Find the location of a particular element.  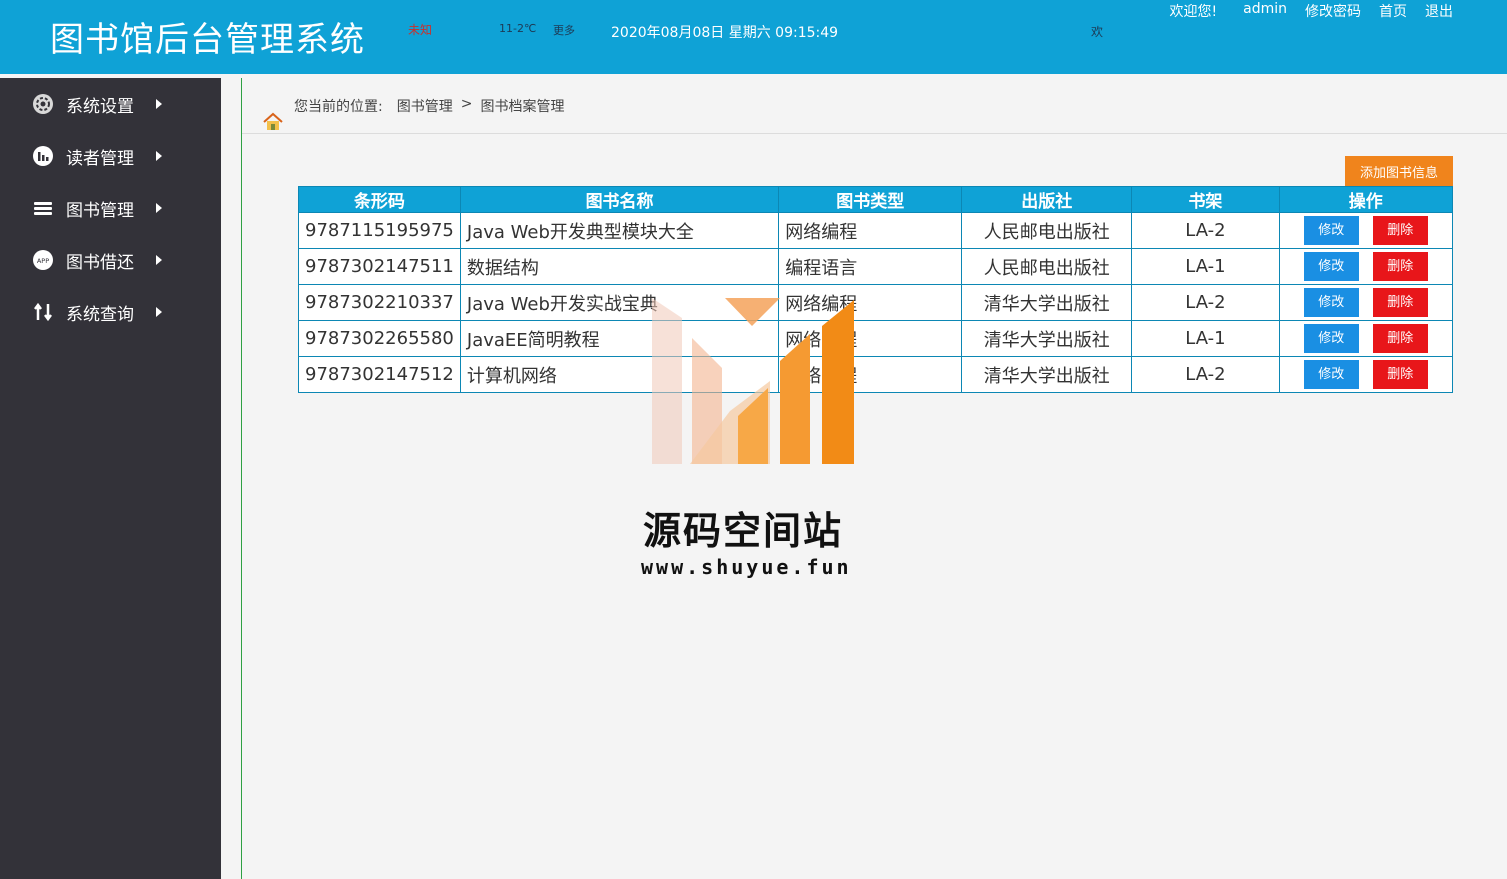

sidebar-item-label: 系统查询 is located at coordinates (100, 314).